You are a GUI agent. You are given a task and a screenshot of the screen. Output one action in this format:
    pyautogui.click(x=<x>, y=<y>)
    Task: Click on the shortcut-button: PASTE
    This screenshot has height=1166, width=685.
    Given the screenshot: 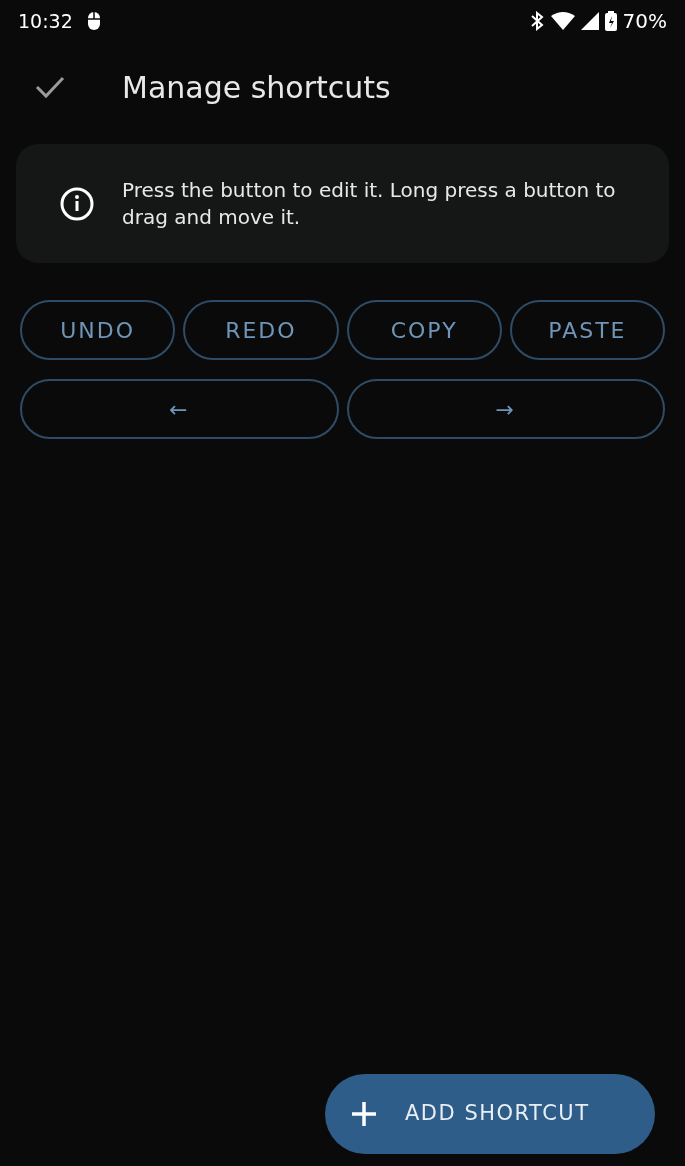 What is the action you would take?
    pyautogui.click(x=587, y=330)
    